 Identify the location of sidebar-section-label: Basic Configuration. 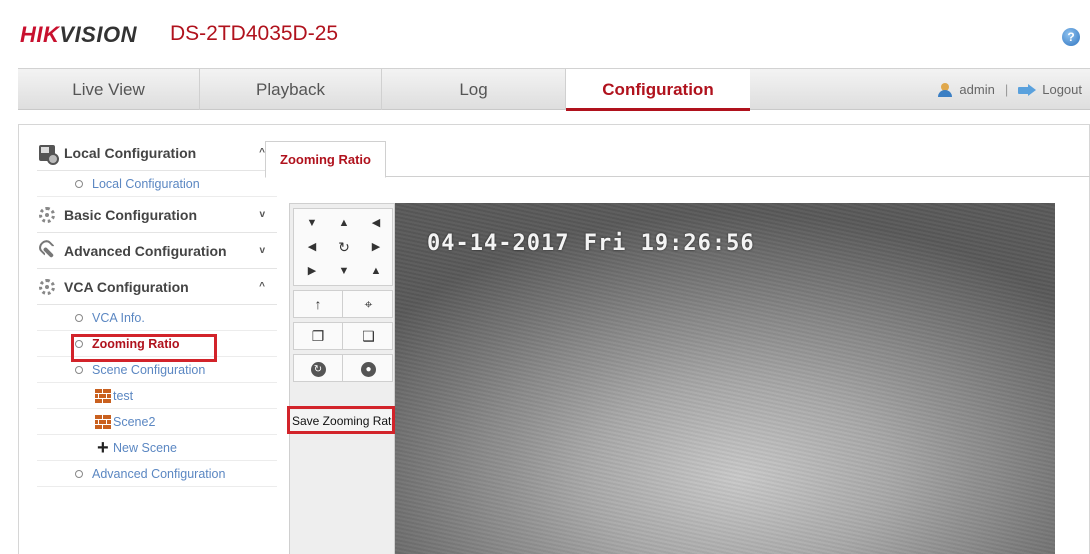
(131, 215).